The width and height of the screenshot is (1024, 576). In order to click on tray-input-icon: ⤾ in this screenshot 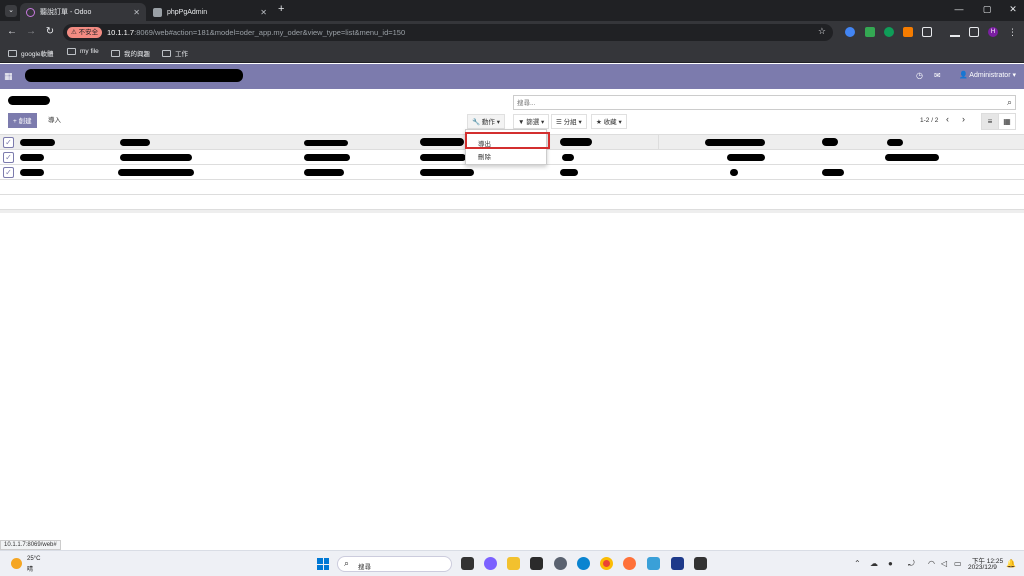, I will do `click(911, 564)`.